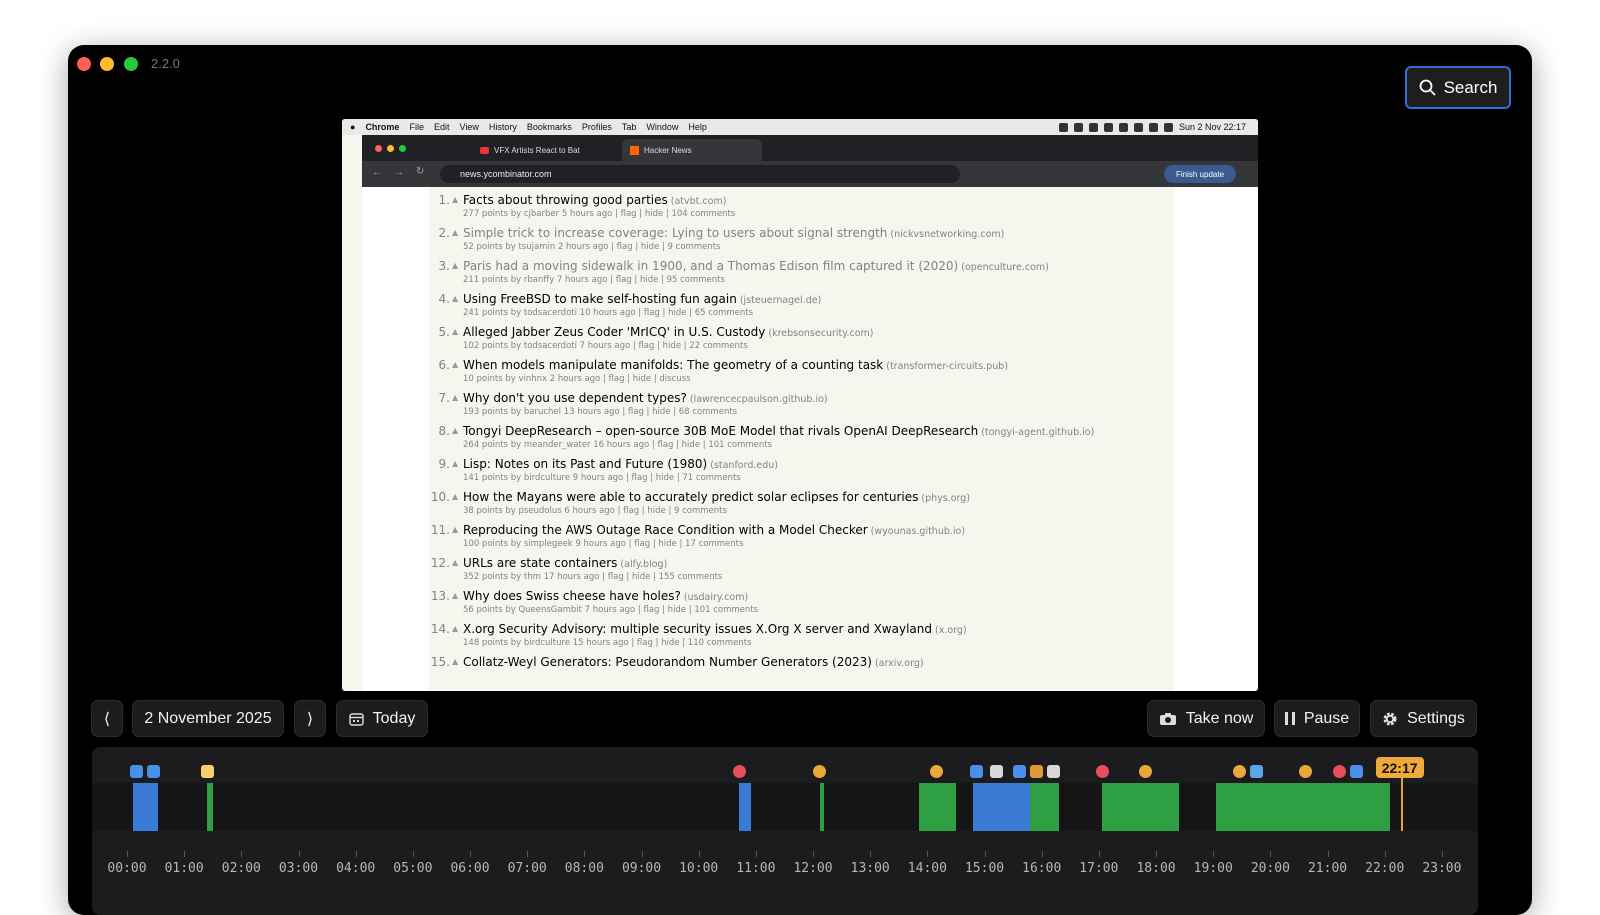 Image resolution: width=1600 pixels, height=915 pixels. What do you see at coordinates (310, 718) in the screenshot?
I see `next-day-button: ⟩` at bounding box center [310, 718].